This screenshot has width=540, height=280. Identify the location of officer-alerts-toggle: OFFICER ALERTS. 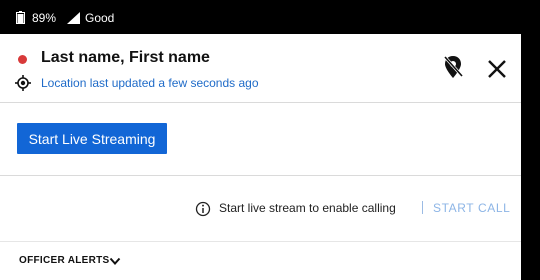
(260, 261).